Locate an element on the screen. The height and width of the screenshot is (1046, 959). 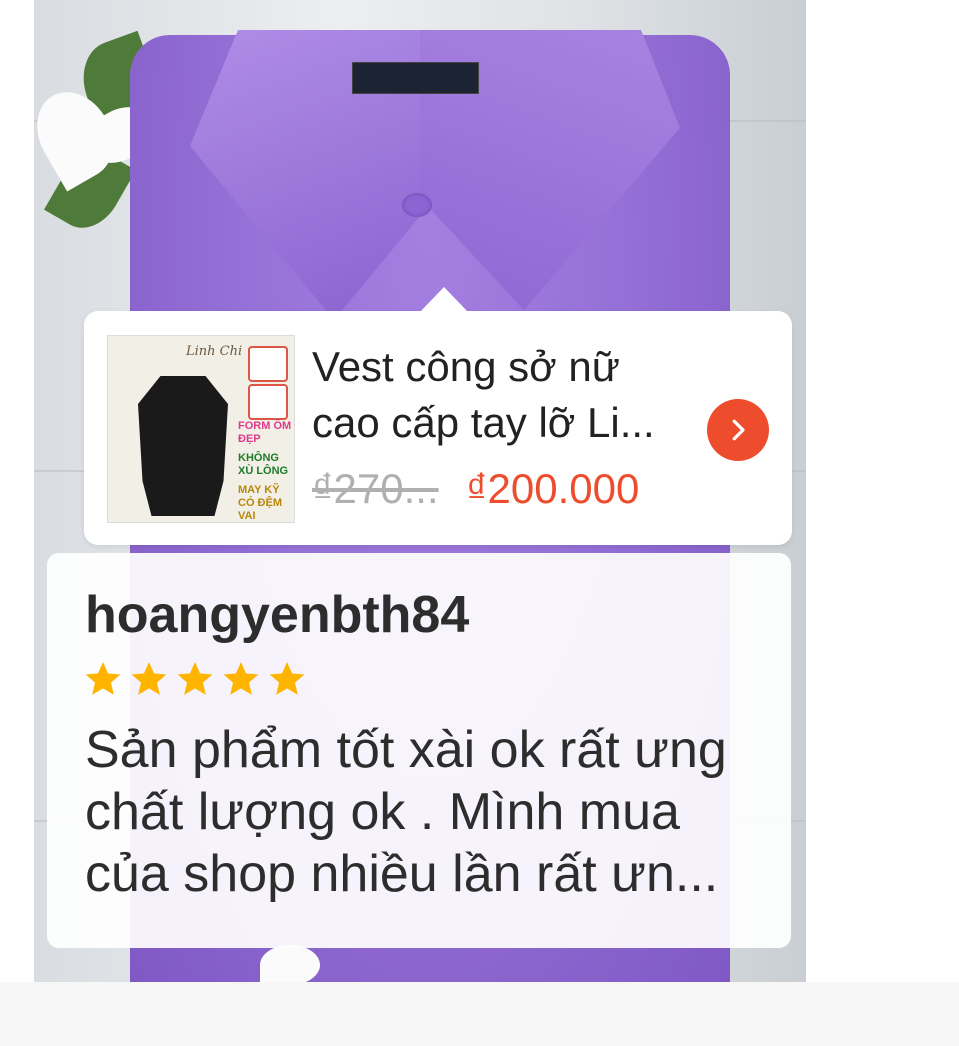
card-pointer is located at coordinates (444, 299).